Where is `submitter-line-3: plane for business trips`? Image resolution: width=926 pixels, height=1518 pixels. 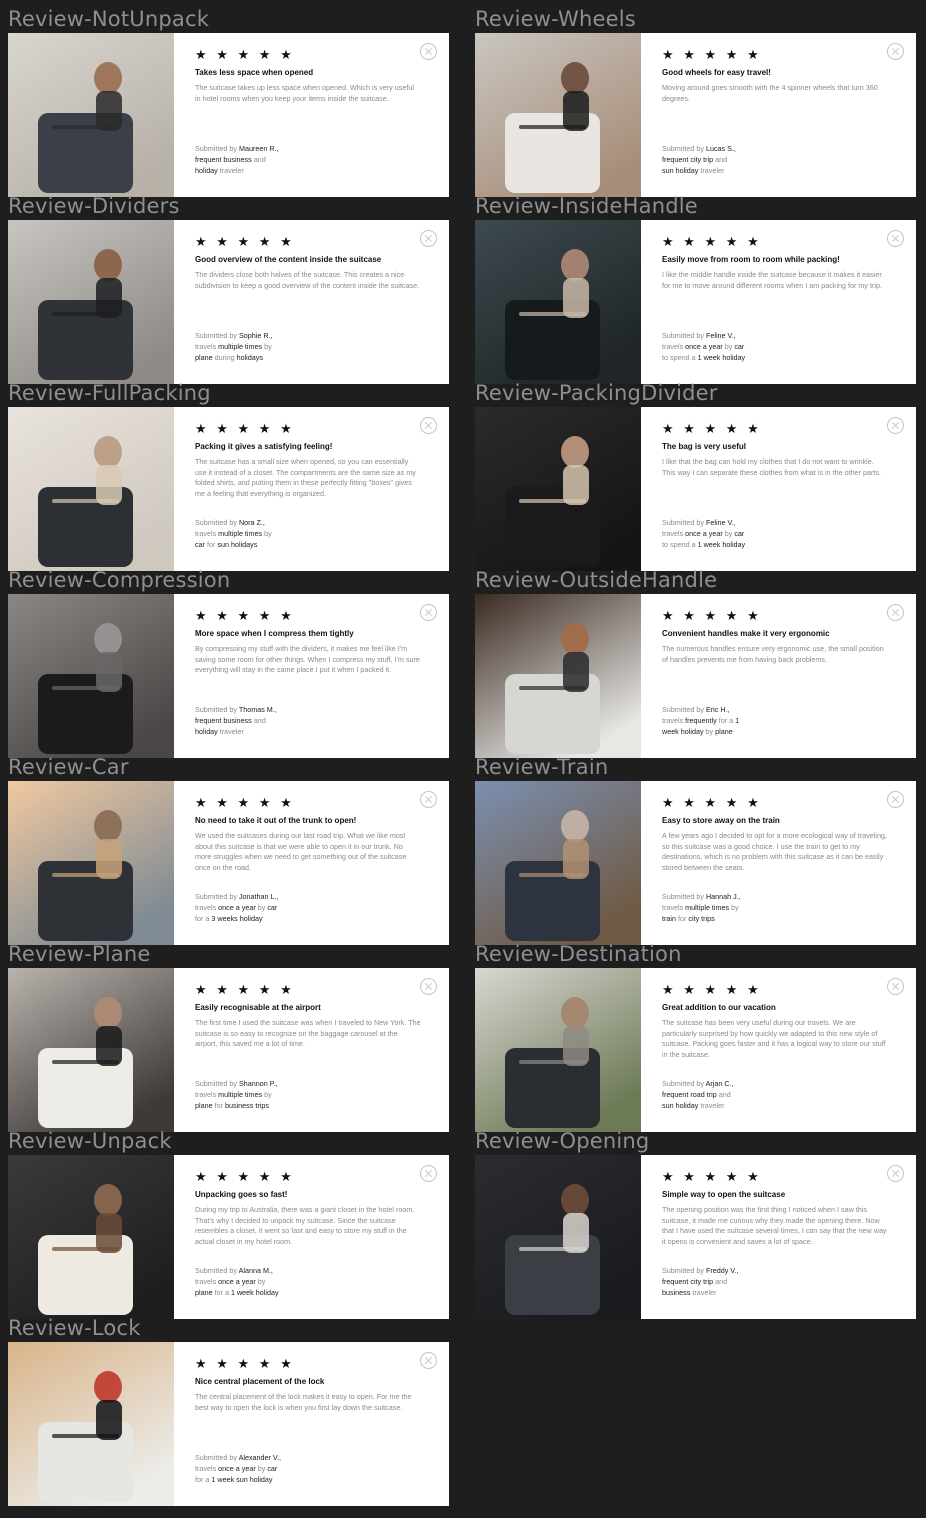
submitter-line-3: plane for business trips is located at coordinates (312, 1105).